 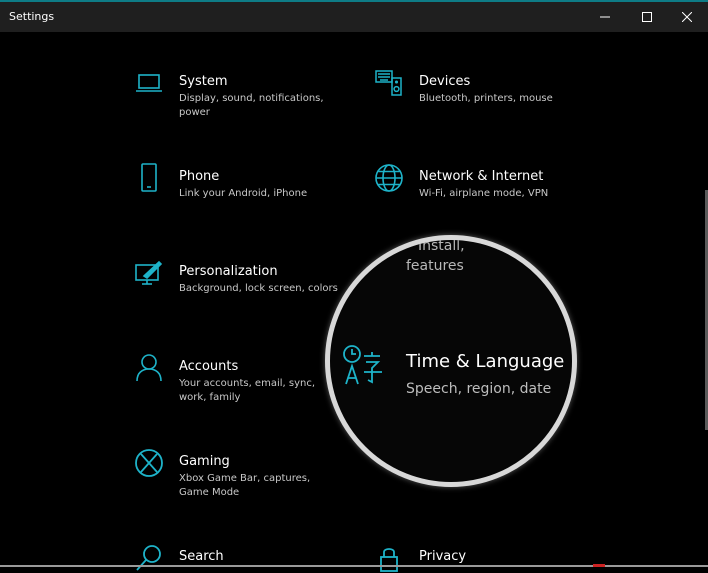 I want to click on close-icon, so click(x=687, y=17).